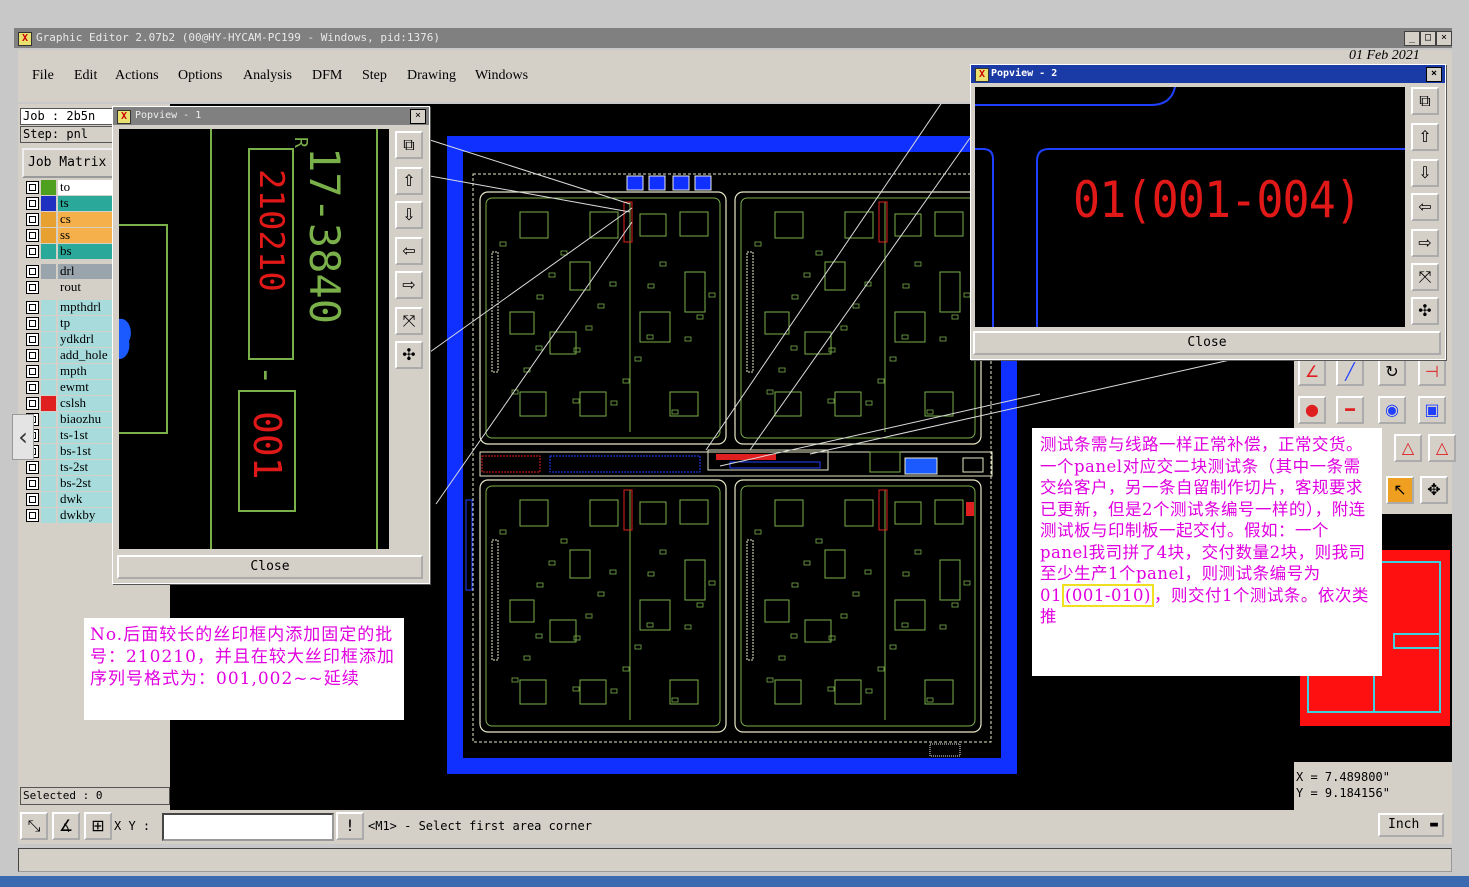  Describe the element at coordinates (1425, 243) in the screenshot. I see `popview2-pan-right-icon: ⇨` at that location.